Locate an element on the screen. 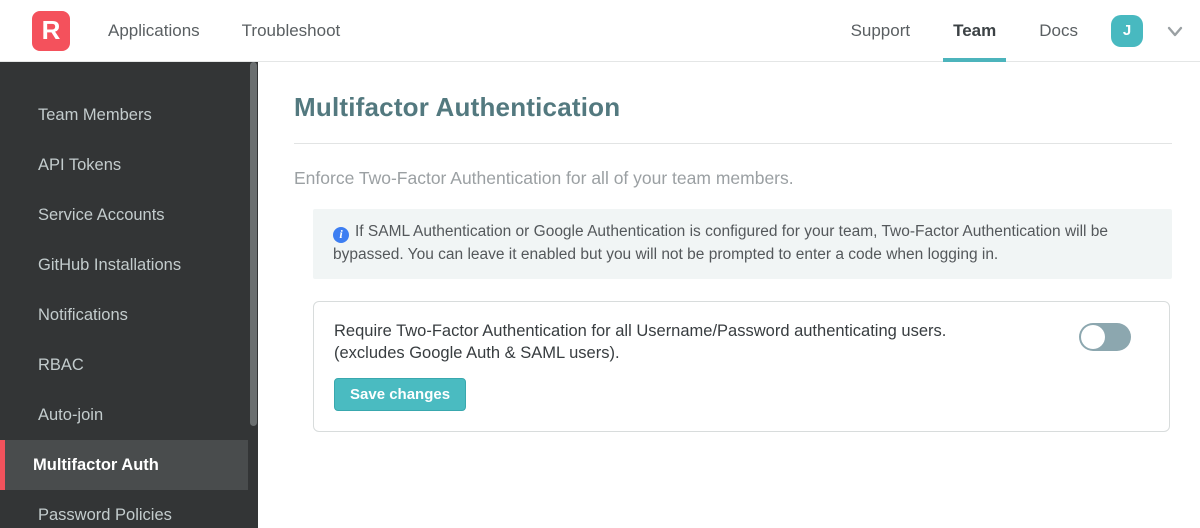  nav-item-docs: Docs is located at coordinates (1058, 31).